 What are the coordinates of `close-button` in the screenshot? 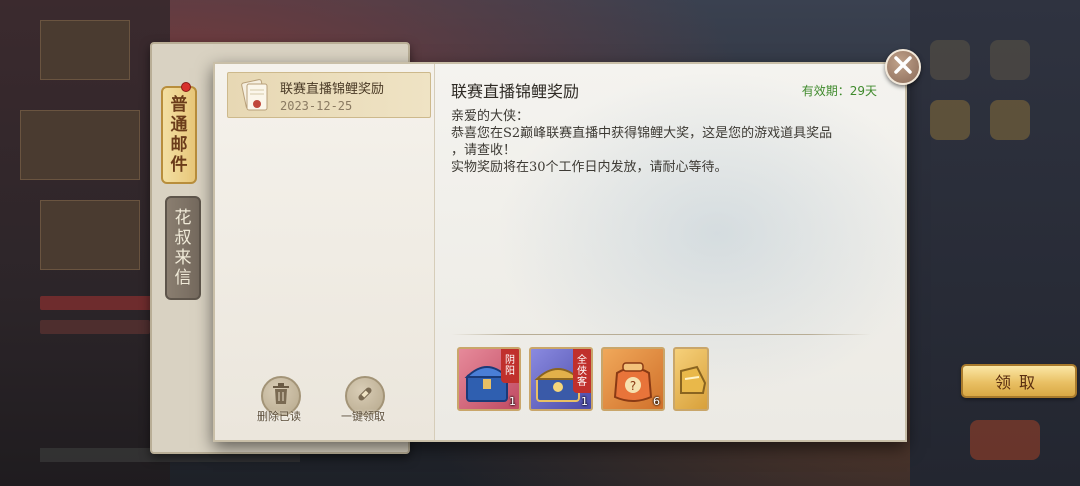 It's located at (903, 67).